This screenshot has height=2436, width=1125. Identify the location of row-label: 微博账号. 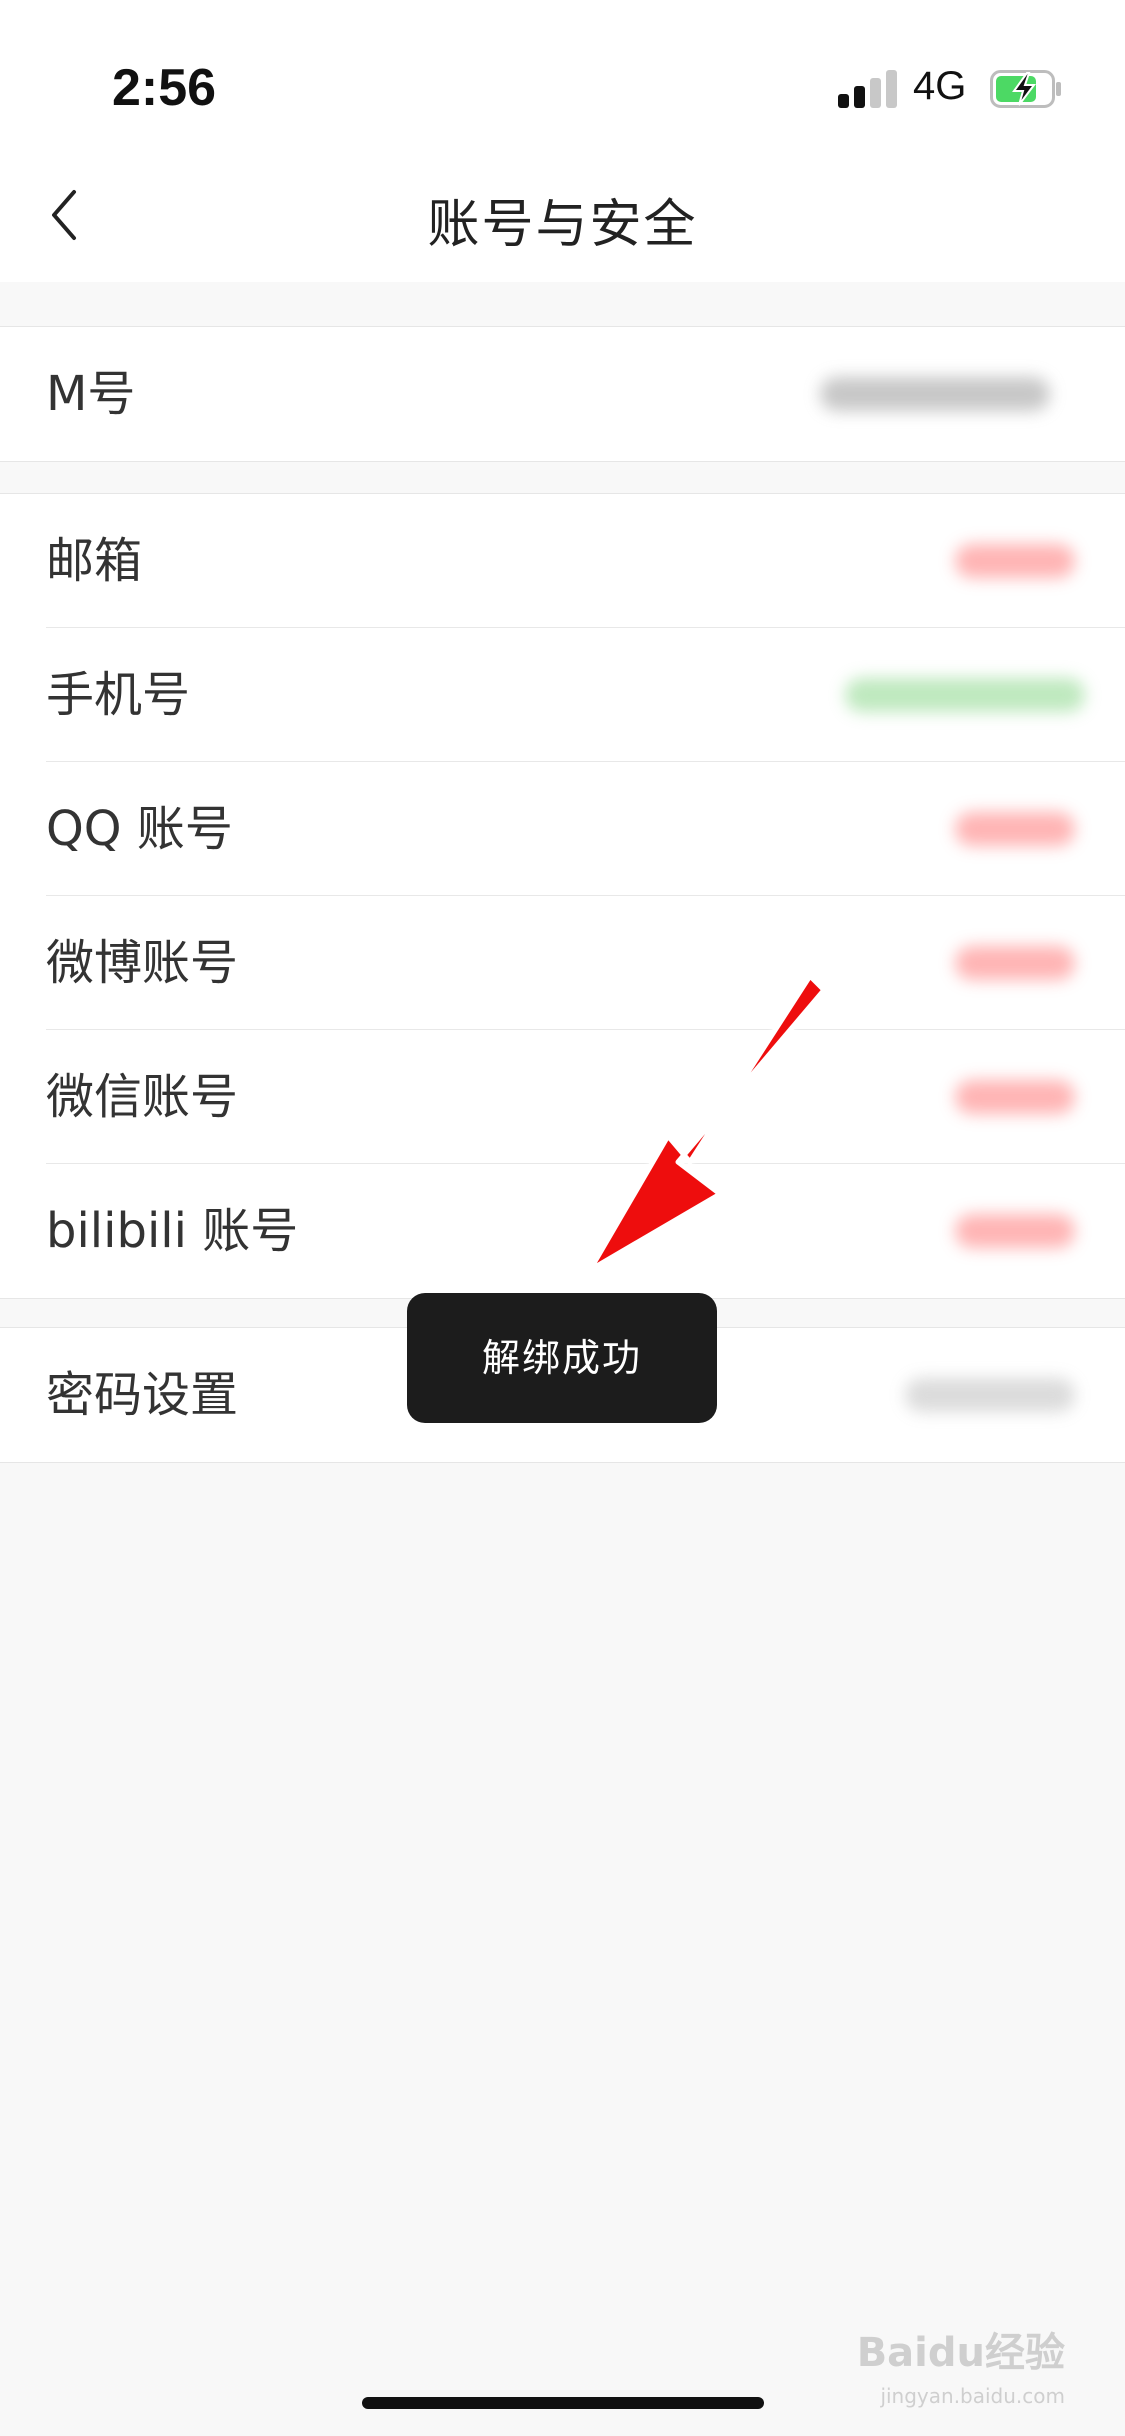
(142, 963).